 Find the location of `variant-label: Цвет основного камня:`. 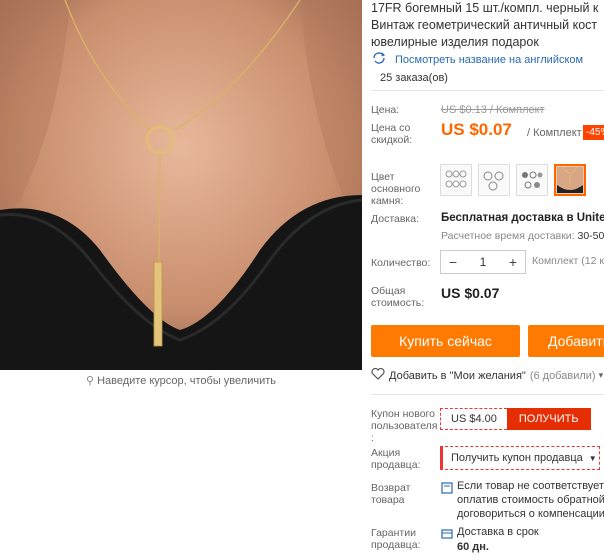

variant-label: Цвет основного камня: is located at coordinates (396, 189).